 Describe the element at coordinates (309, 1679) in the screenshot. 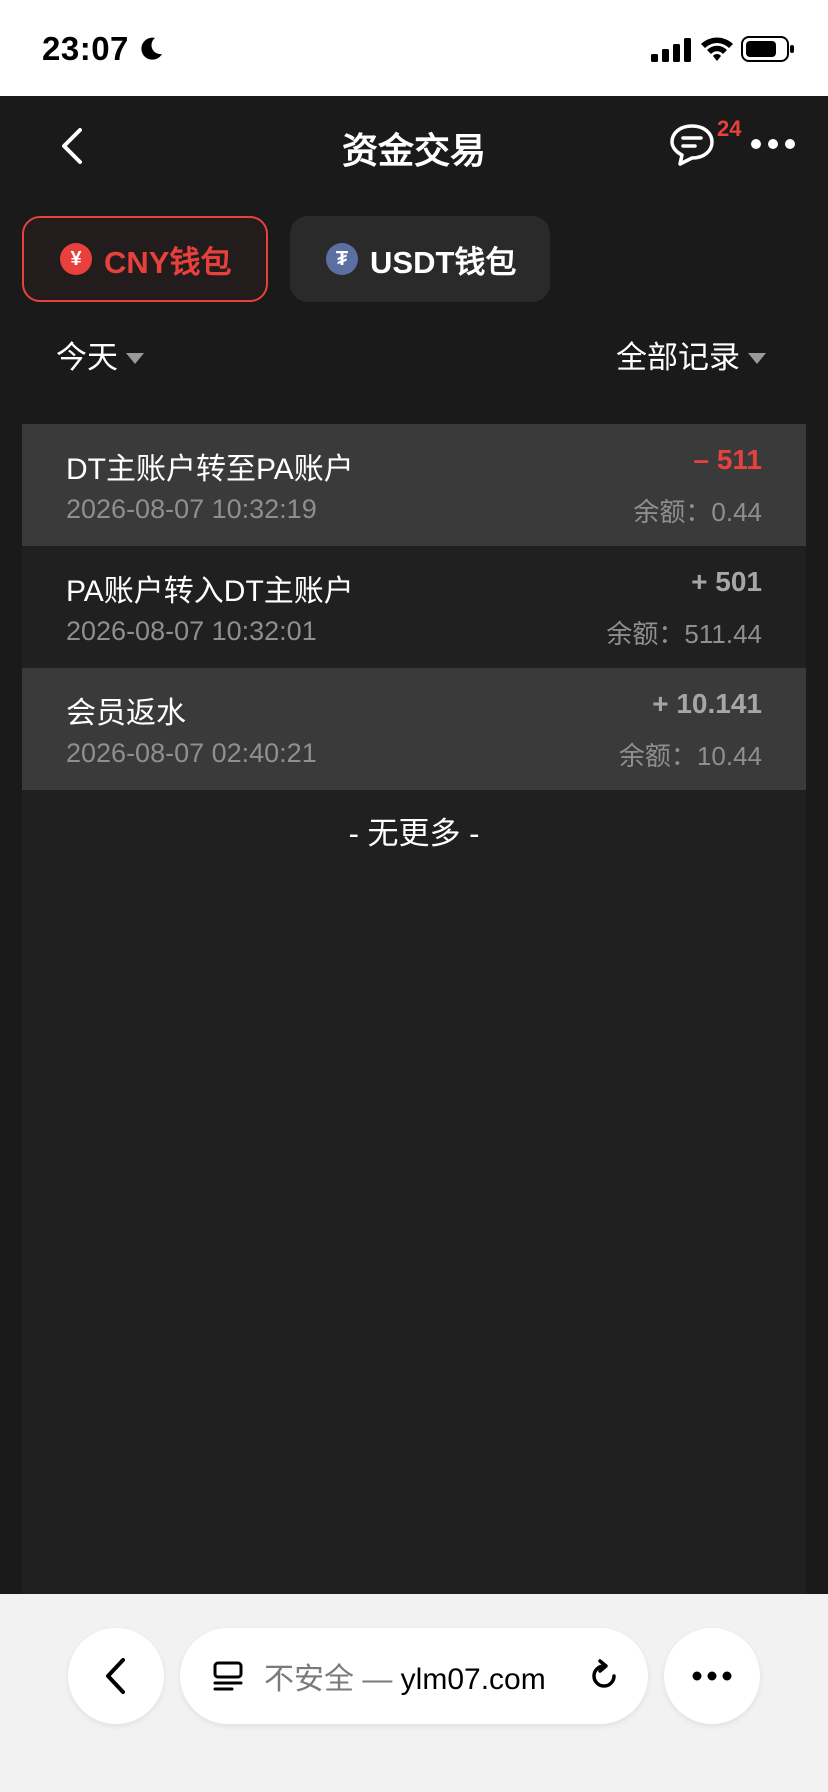

I see `insecure-label: 不安全` at that location.